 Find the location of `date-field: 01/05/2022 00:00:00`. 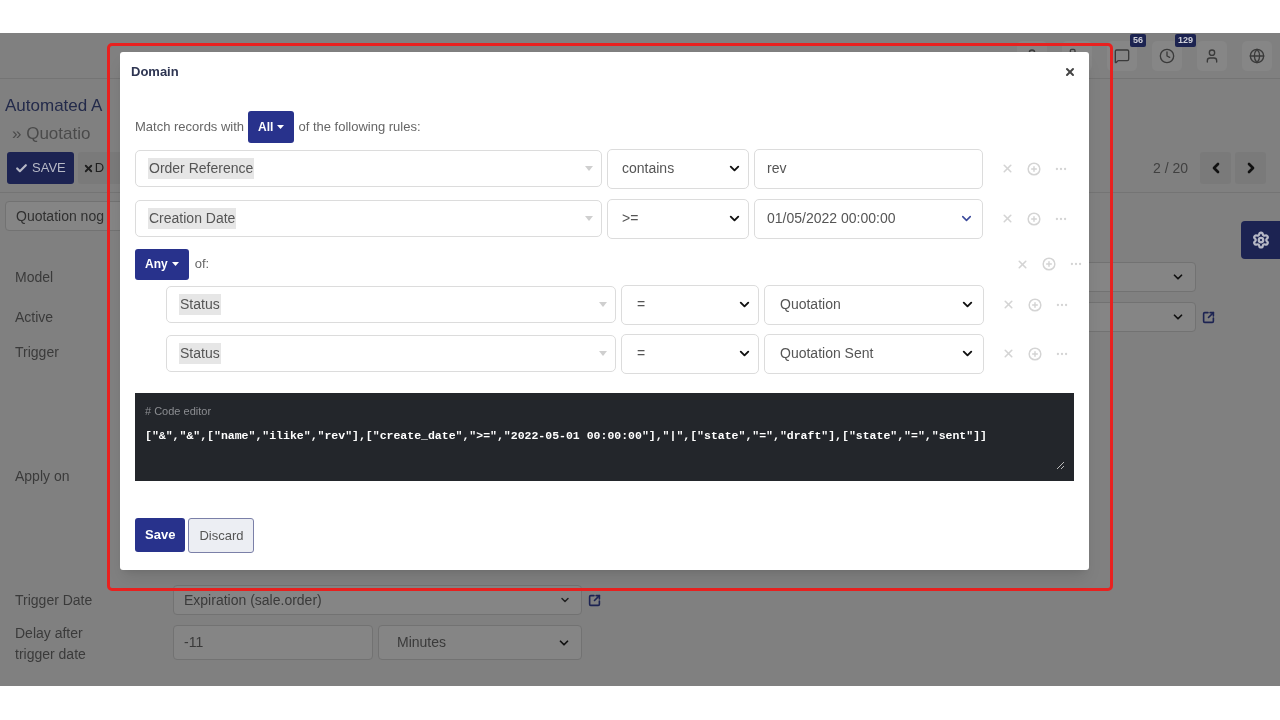

date-field: 01/05/2022 00:00:00 is located at coordinates (868, 218).